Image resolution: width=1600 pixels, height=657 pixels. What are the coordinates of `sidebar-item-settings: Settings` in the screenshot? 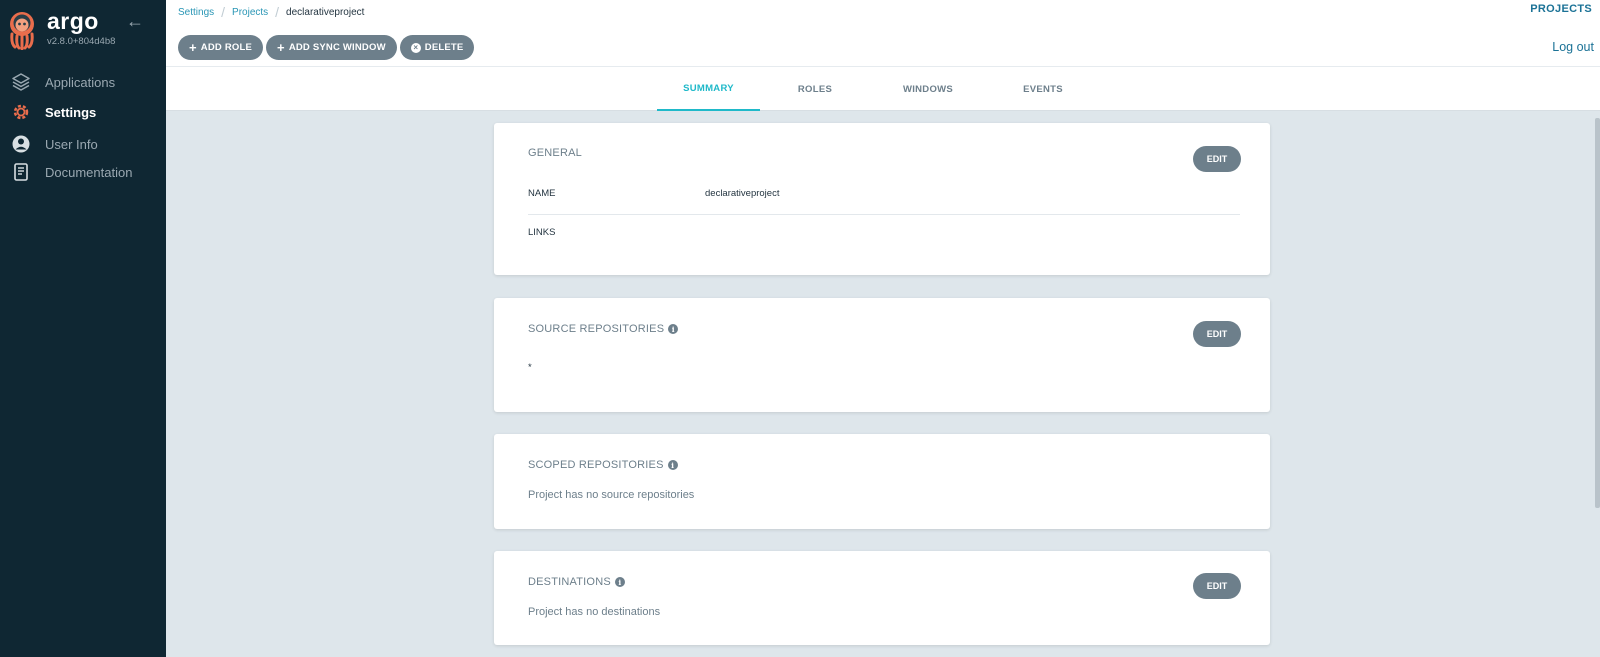 It's located at (83, 112).